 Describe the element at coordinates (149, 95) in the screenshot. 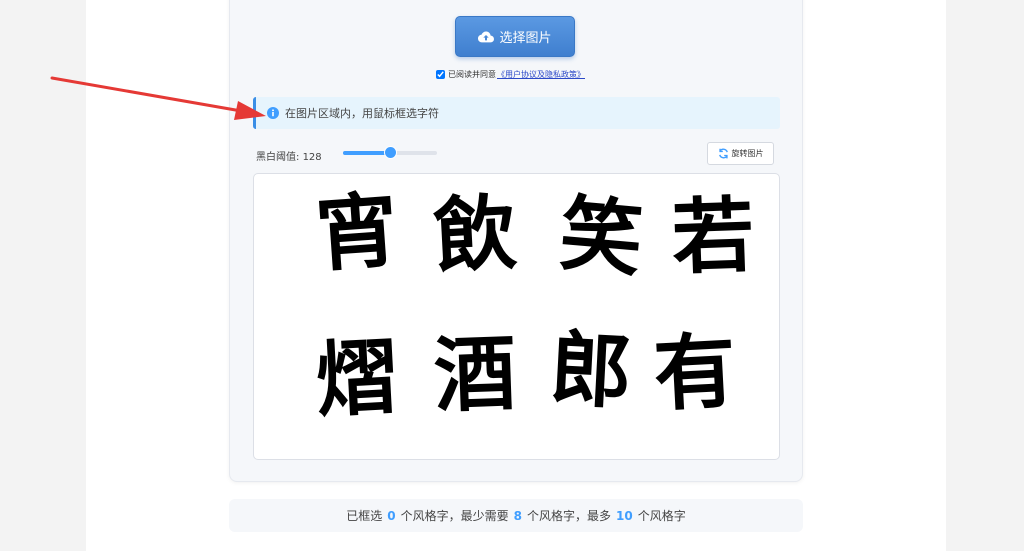

I see `annotation-arrow-line` at that location.